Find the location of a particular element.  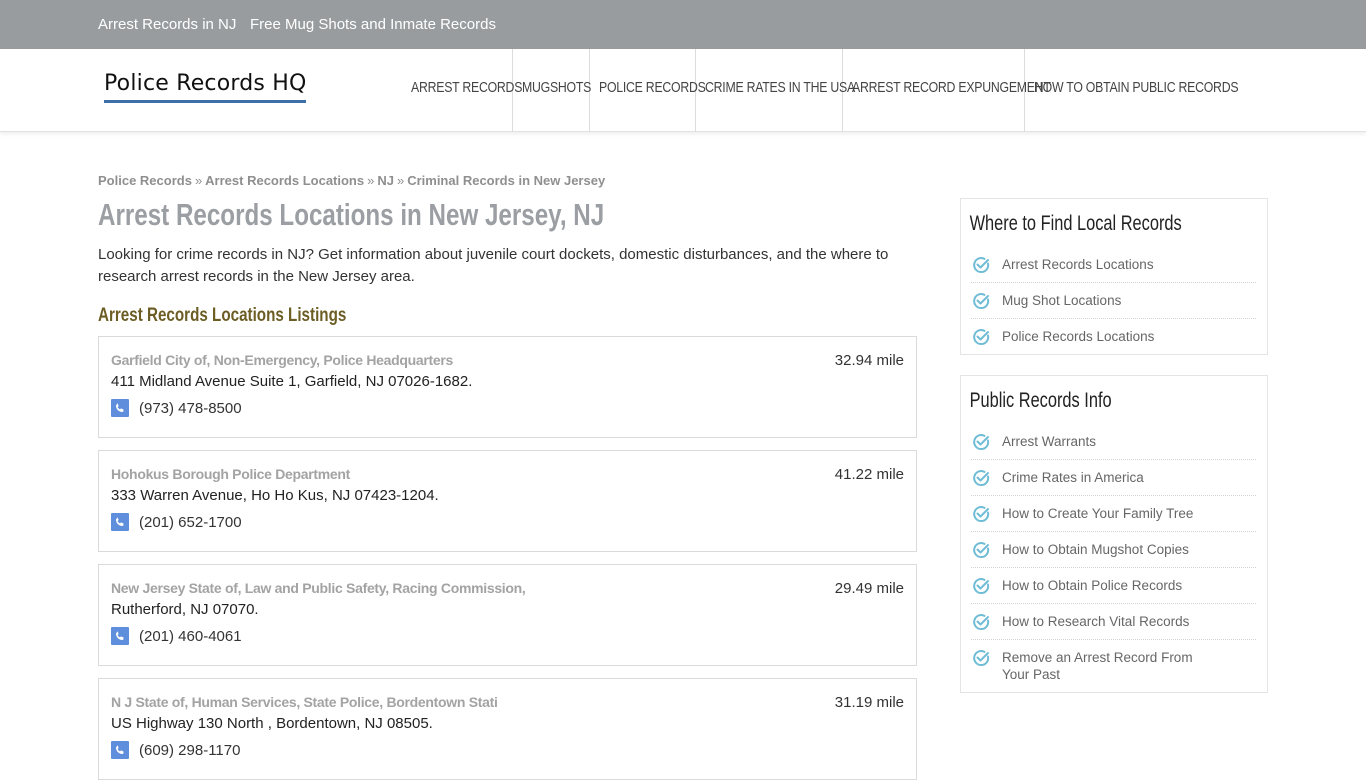

nav-label: POLICE RECORDS is located at coordinates (652, 87).